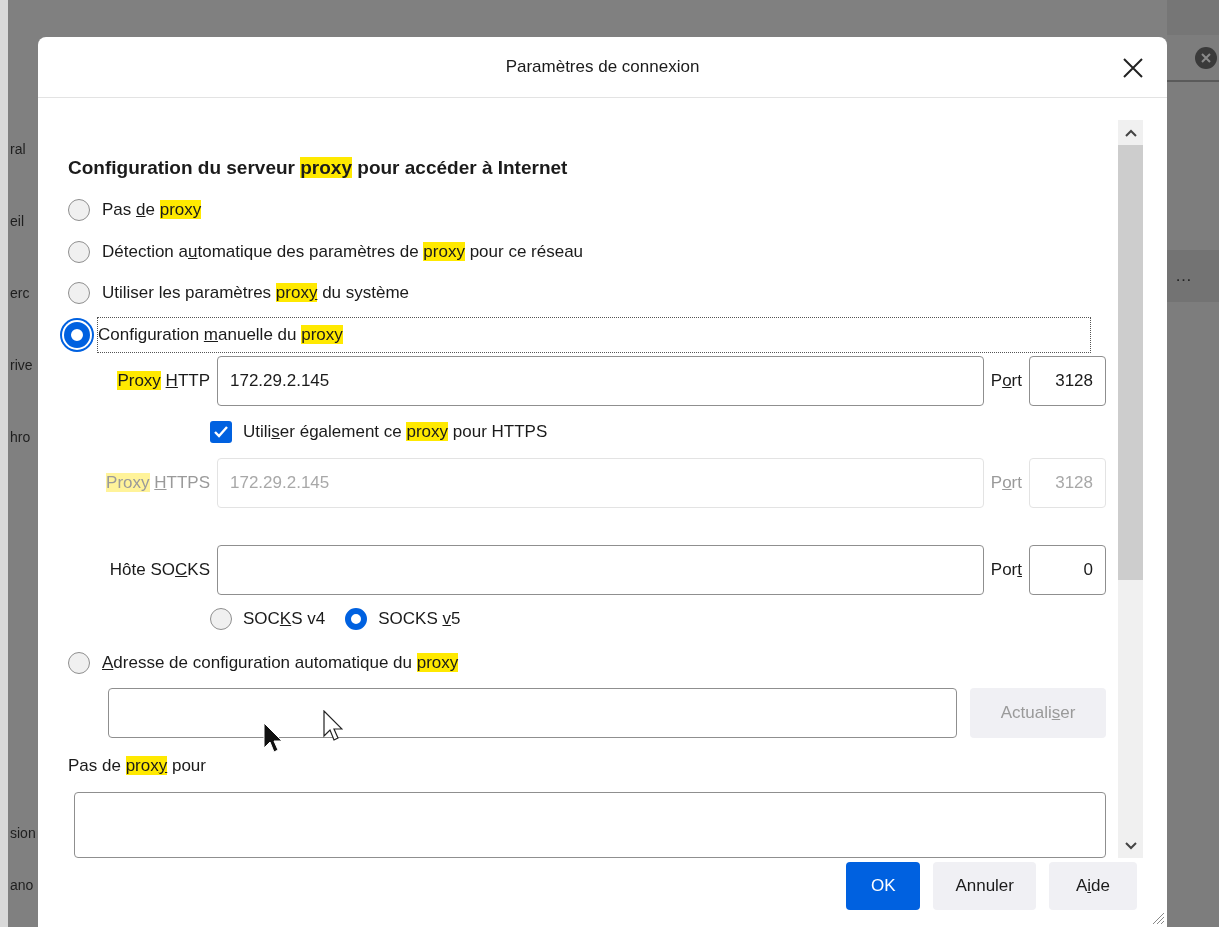 The width and height of the screenshot is (1219, 927). Describe the element at coordinates (883, 886) in the screenshot. I see `dialog-button: OK` at that location.